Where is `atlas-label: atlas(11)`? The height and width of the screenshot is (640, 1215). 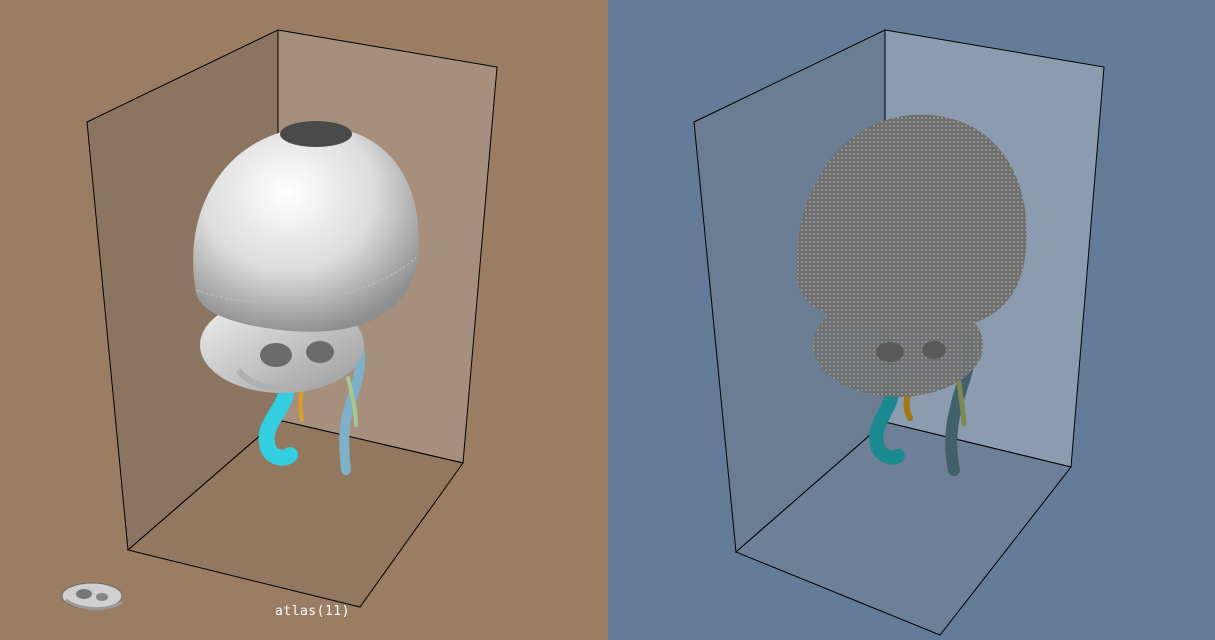 atlas-label: atlas(11) is located at coordinates (312, 611).